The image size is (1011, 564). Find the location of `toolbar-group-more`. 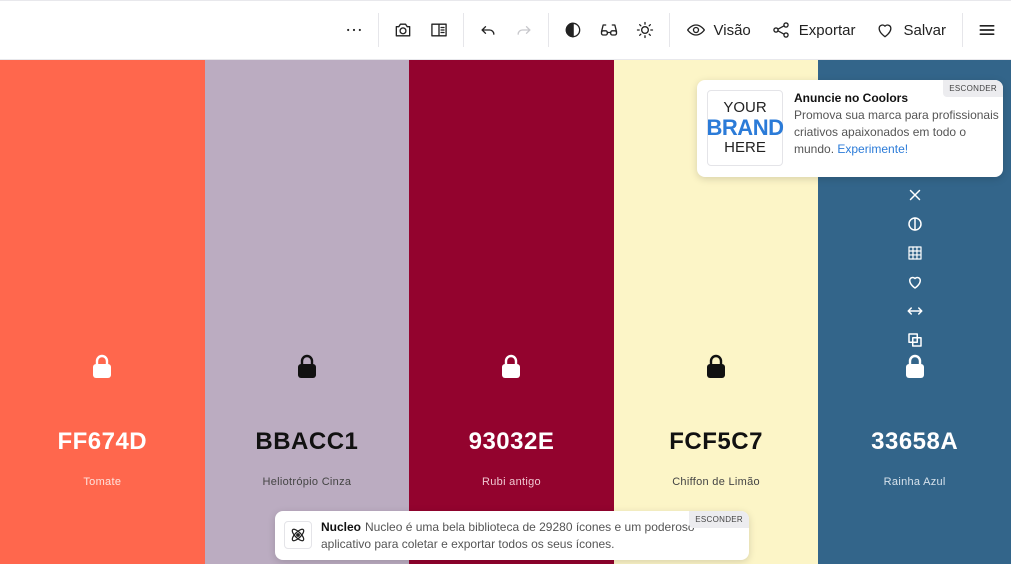

toolbar-group-more is located at coordinates (354, 30).